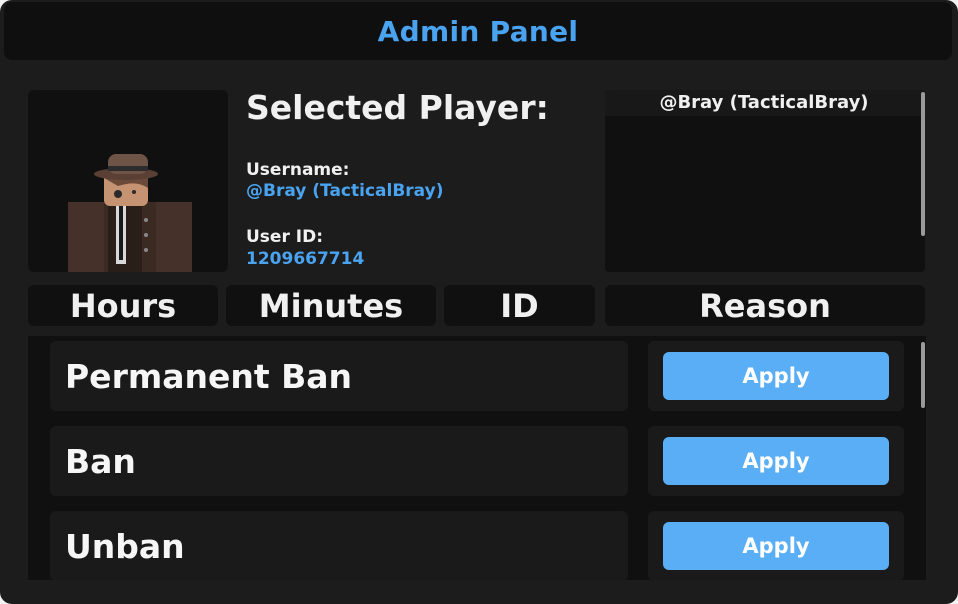 The image size is (958, 604). I want to click on title-bar: Admin Panel, so click(478, 31).